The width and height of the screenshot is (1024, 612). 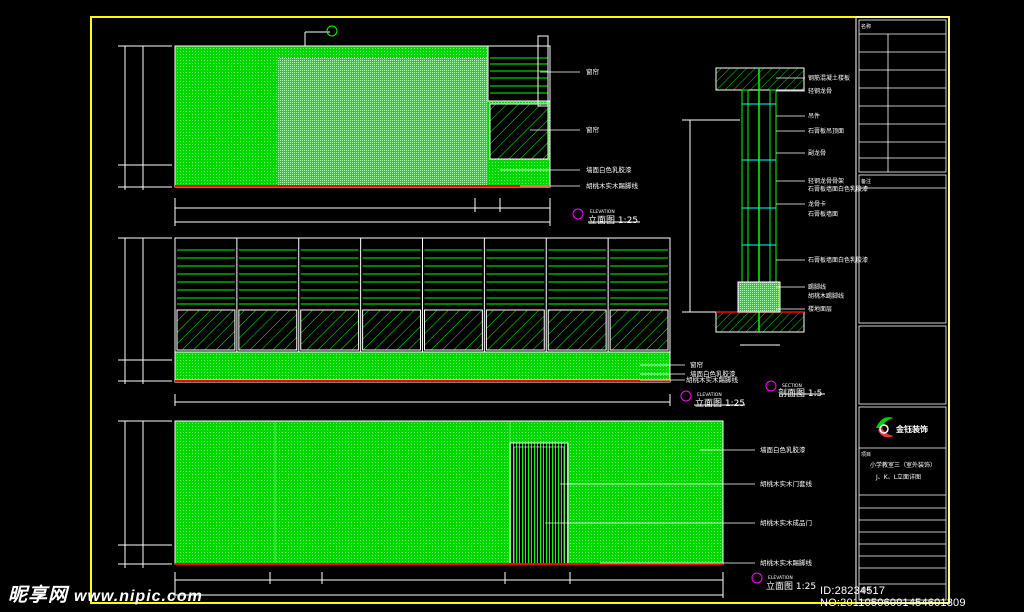 What do you see at coordinates (817, 153) in the screenshot?
I see `sec-label-5: 副龙骨` at bounding box center [817, 153].